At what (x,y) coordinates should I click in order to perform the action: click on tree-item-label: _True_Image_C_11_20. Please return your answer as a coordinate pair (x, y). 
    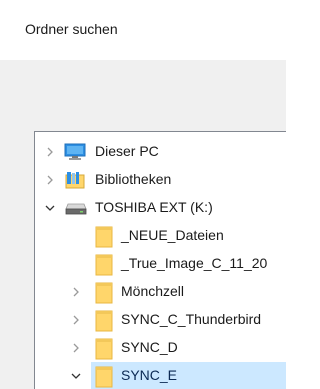
    Looking at the image, I should click on (194, 263).